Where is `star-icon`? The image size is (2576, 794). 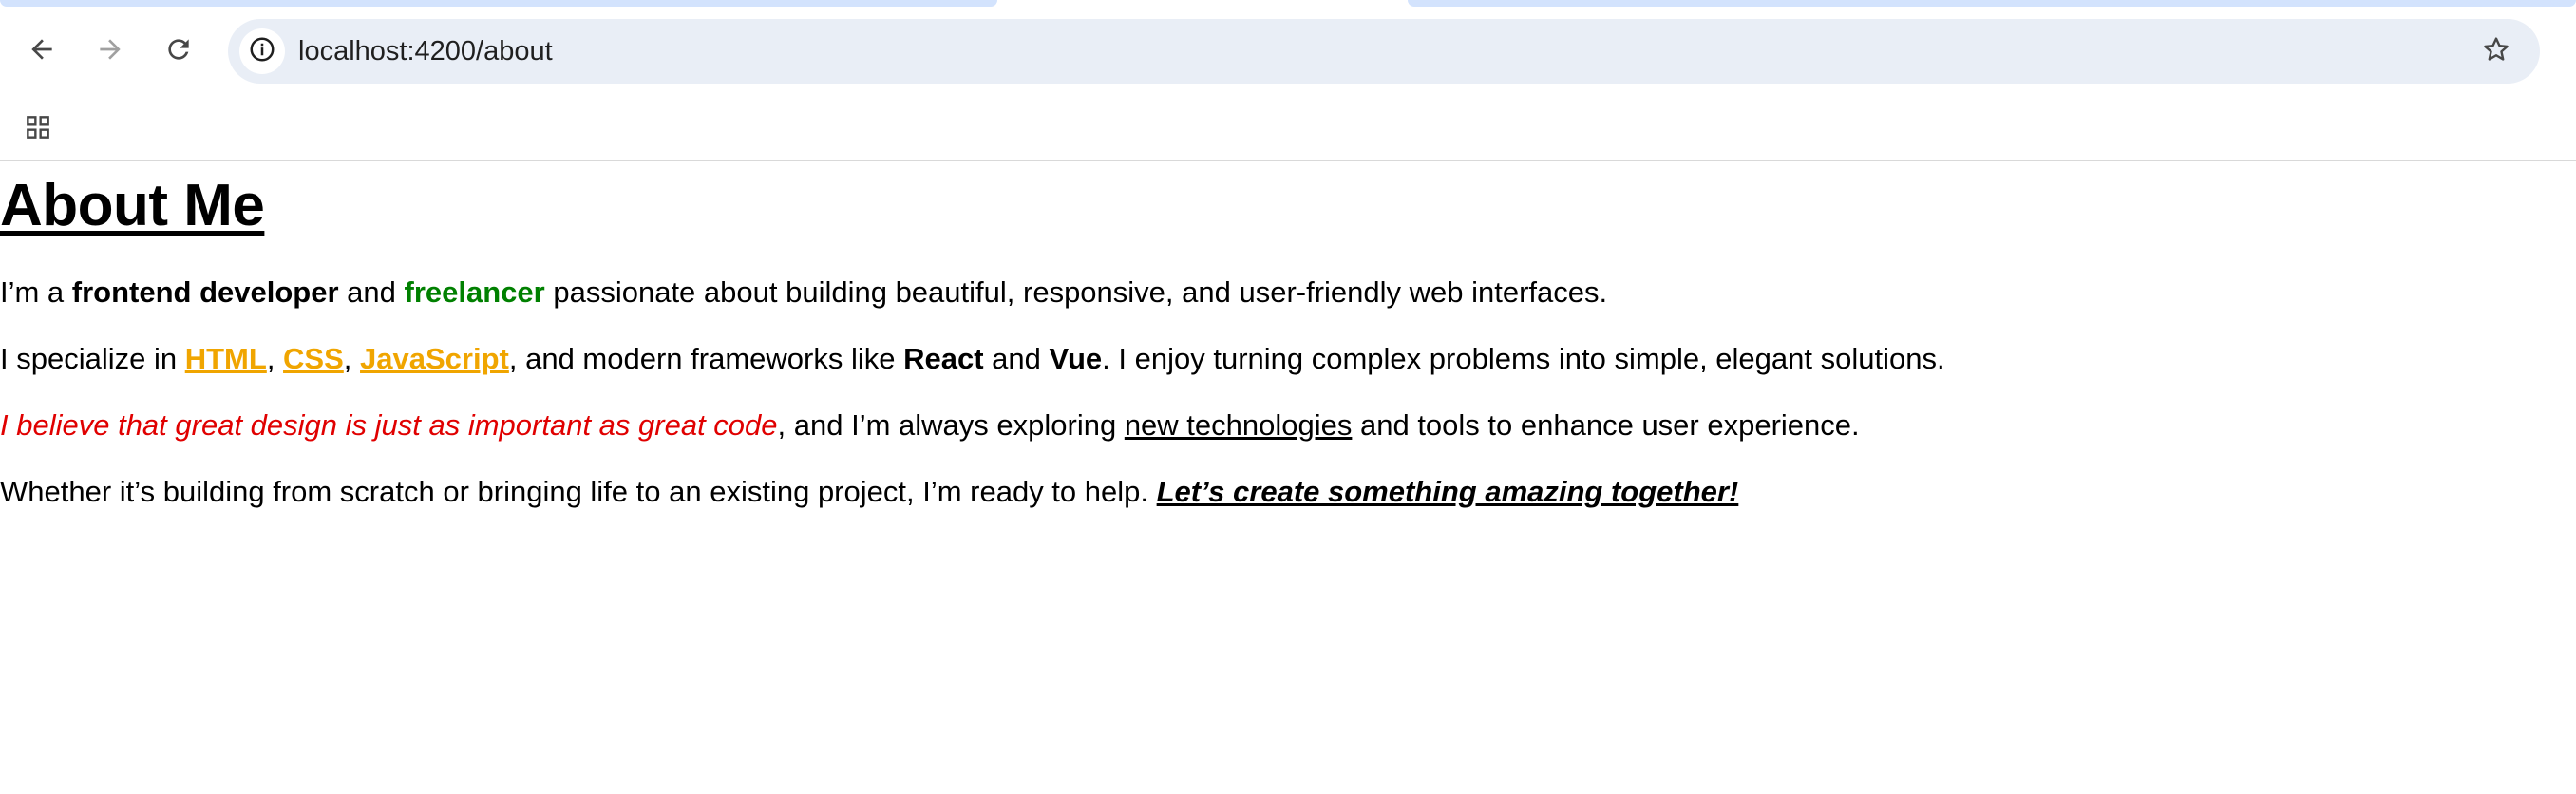 star-icon is located at coordinates (2496, 52).